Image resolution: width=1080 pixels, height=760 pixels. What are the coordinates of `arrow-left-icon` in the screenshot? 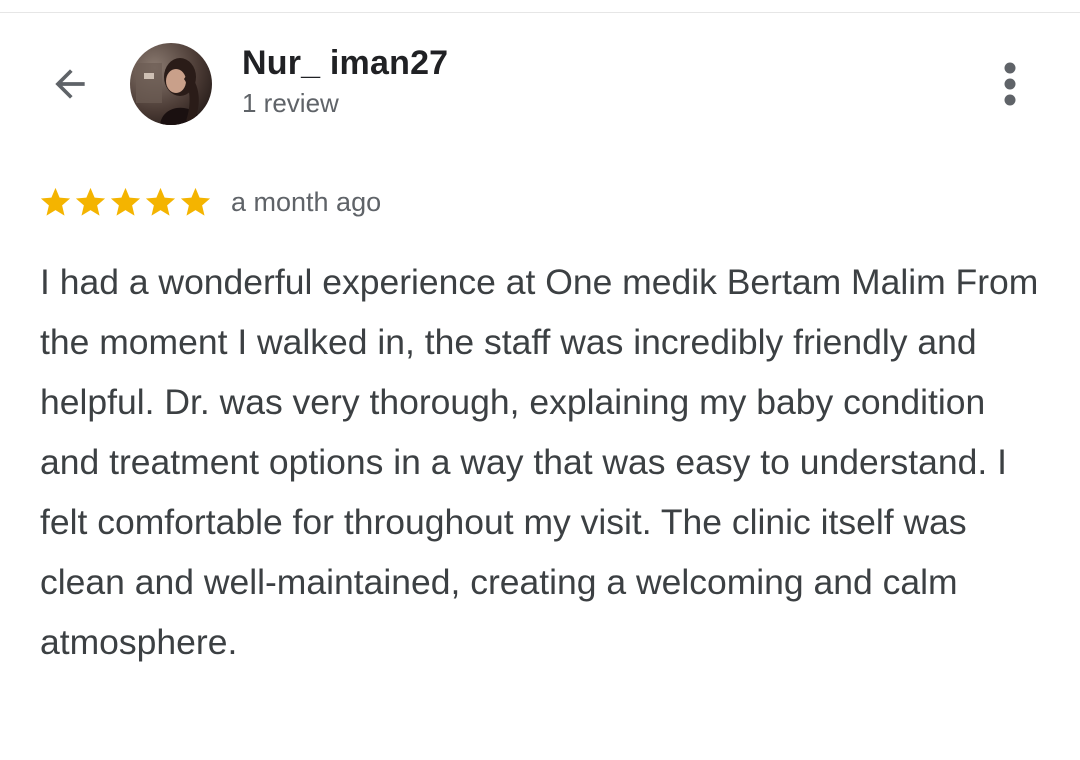 It's located at (70, 84).